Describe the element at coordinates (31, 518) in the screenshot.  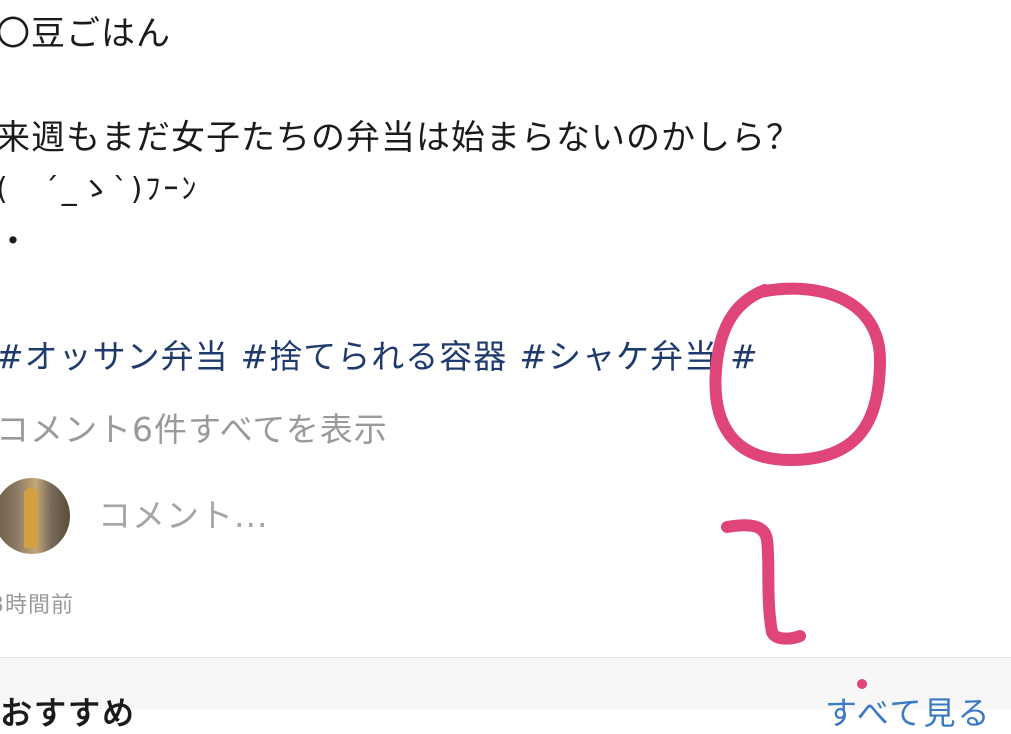
I see `avatar-figure` at that location.